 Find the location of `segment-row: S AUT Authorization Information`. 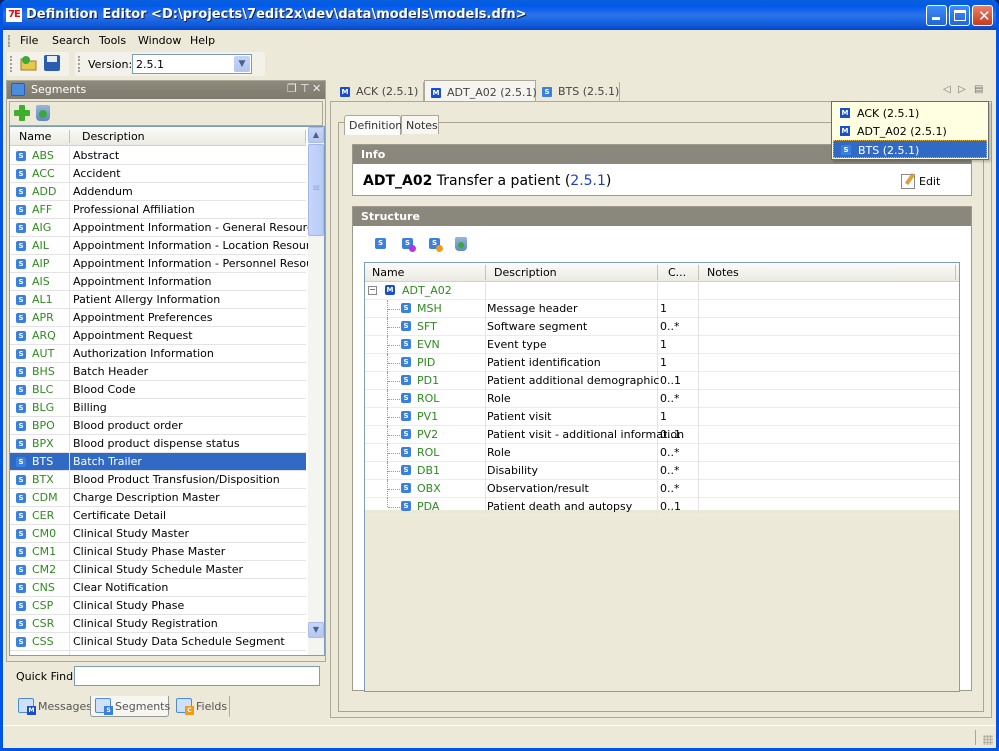

segment-row: S AUT Authorization Information is located at coordinates (158, 354).